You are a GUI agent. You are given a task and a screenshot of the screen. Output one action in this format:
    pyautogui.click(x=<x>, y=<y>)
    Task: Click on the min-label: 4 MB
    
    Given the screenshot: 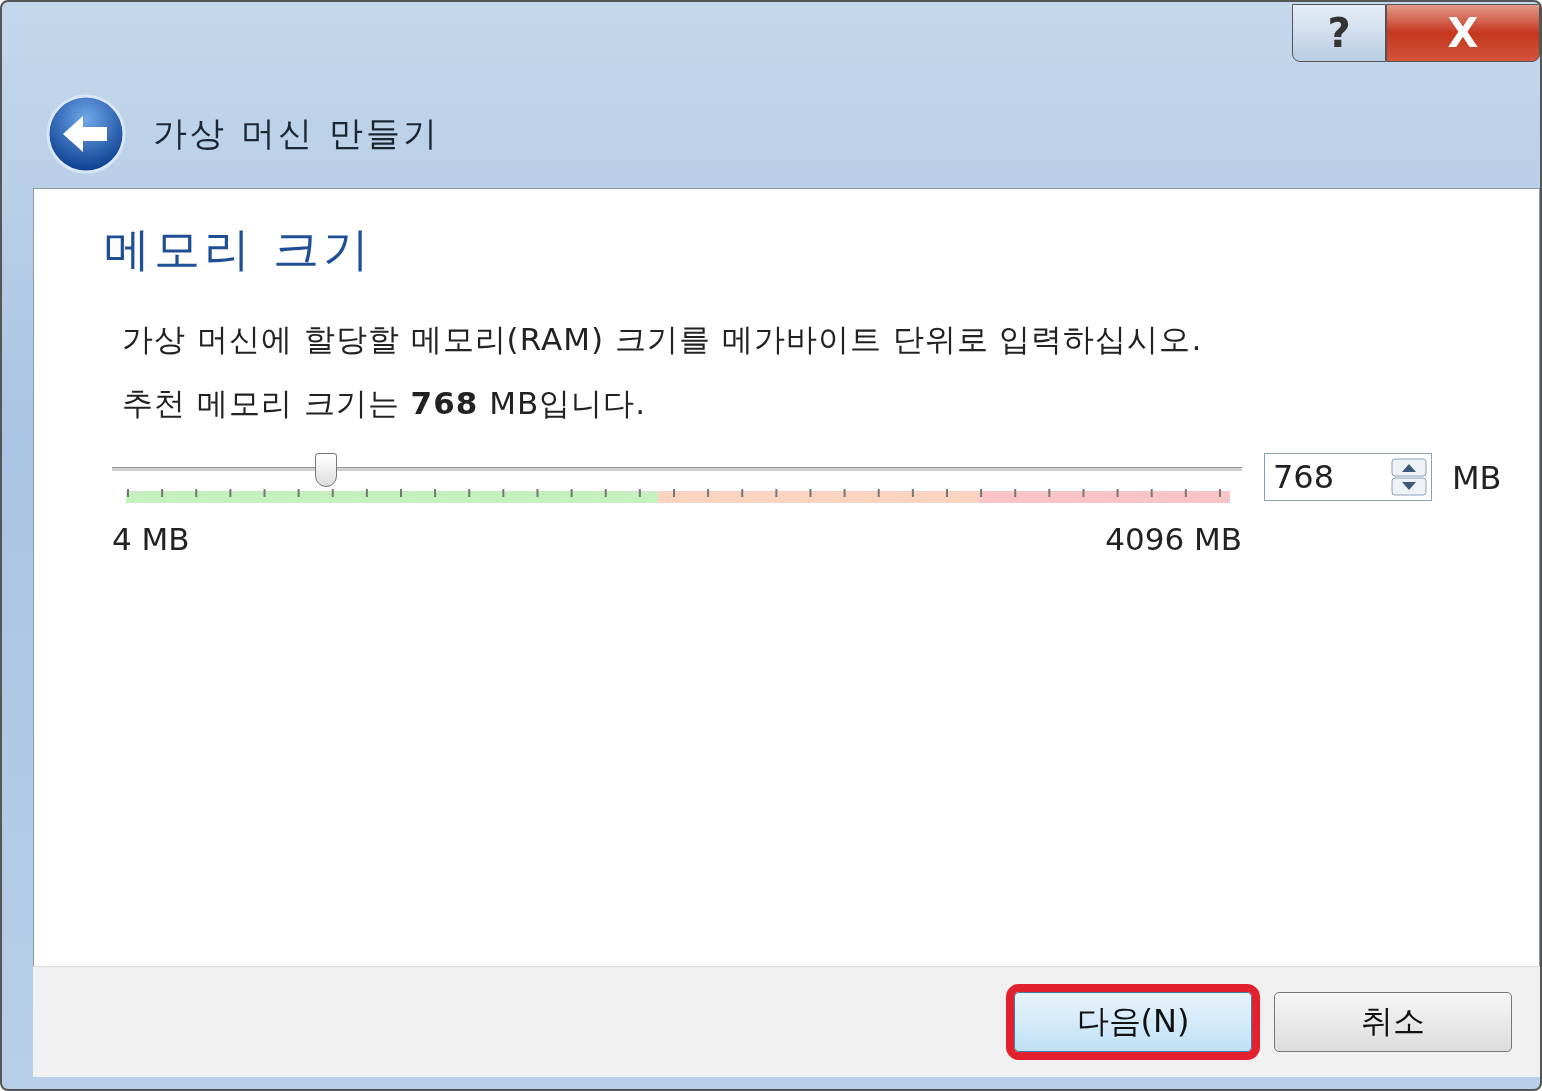 What is the action you would take?
    pyautogui.click(x=151, y=539)
    